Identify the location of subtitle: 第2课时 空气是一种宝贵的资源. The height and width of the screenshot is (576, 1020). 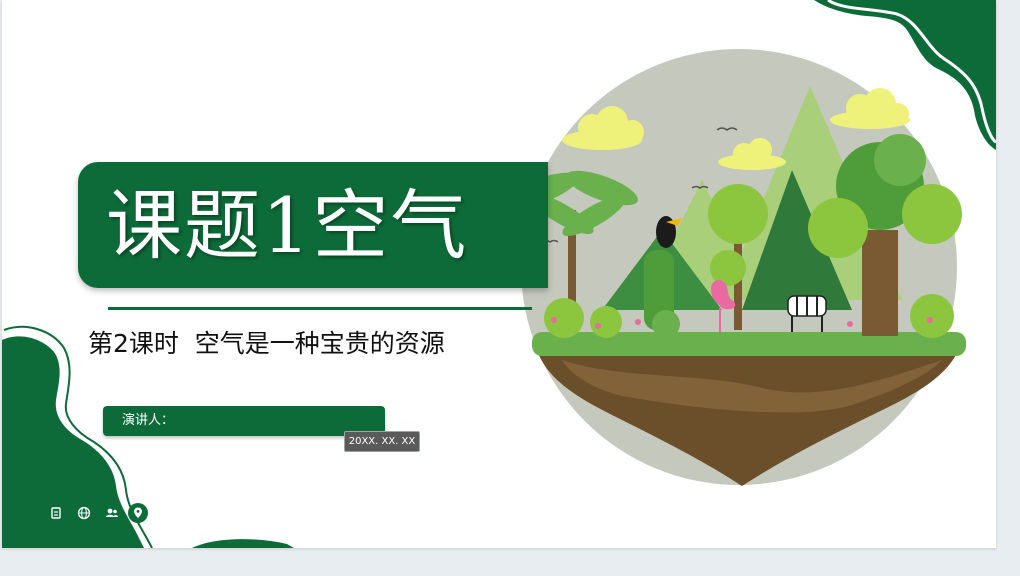
(266, 343).